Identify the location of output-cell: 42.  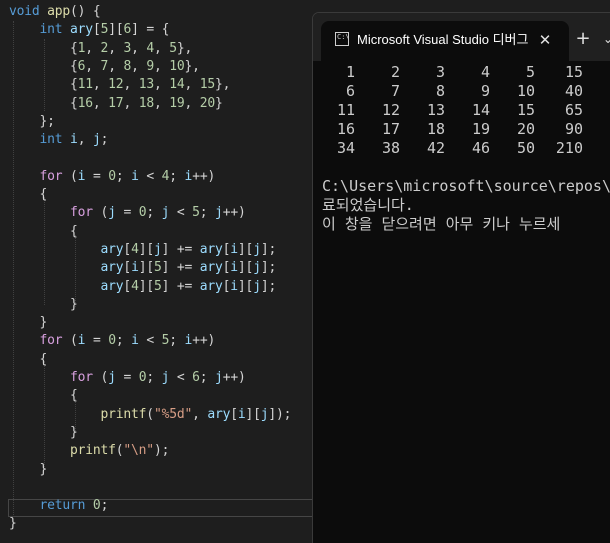
(435, 148).